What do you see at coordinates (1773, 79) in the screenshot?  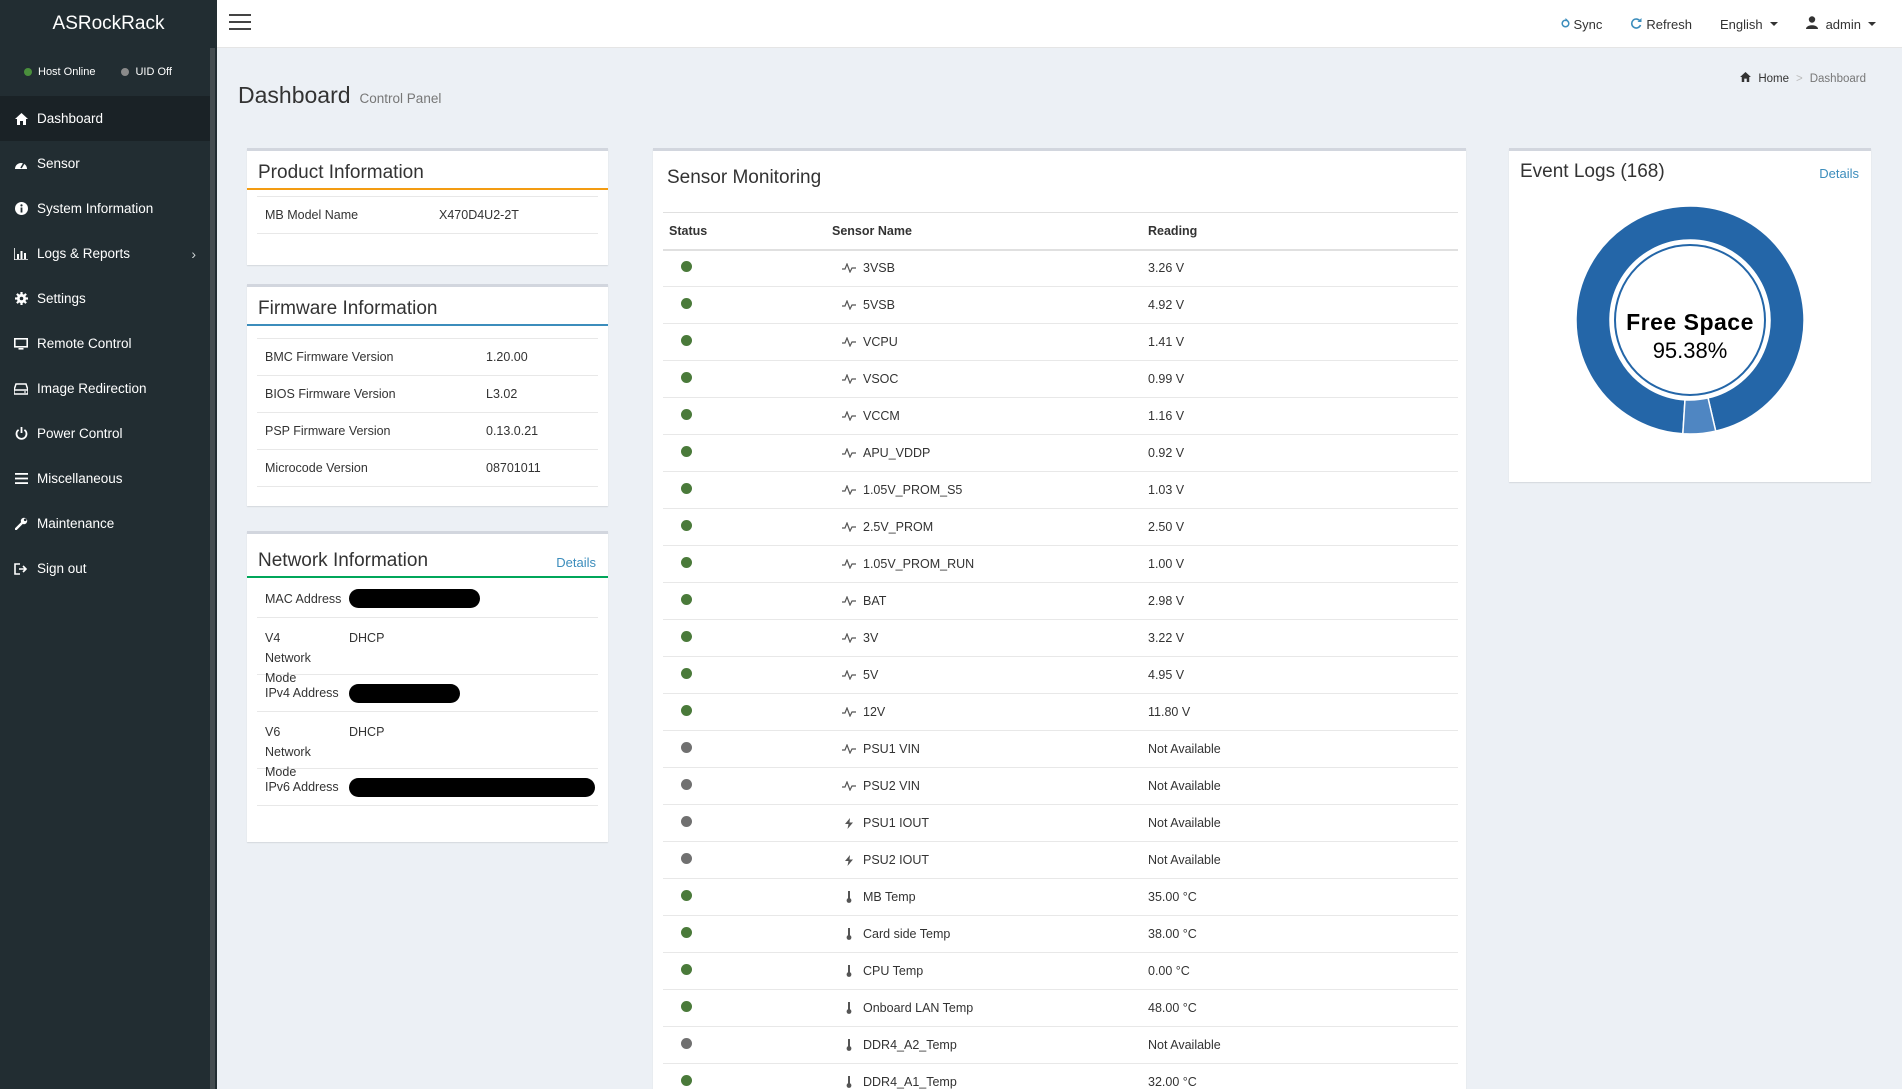 I see `breadcrumb-home-link: Home` at bounding box center [1773, 79].